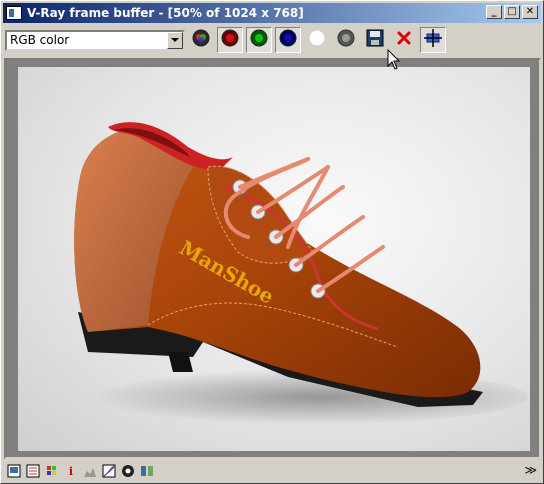 The height and width of the screenshot is (484, 544). What do you see at coordinates (272, 471) in the screenshot?
I see `status-bar: i ≫` at bounding box center [272, 471].